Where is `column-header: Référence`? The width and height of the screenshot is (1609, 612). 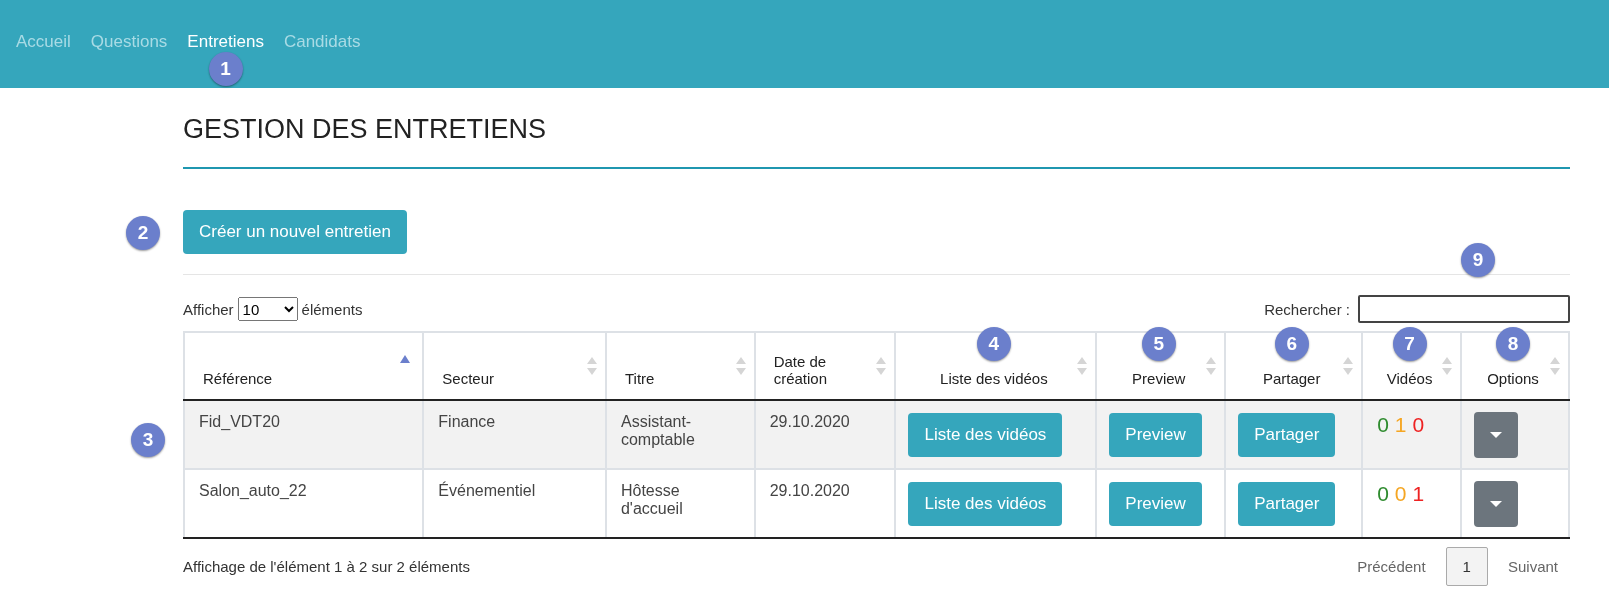 column-header: Référence is located at coordinates (304, 366).